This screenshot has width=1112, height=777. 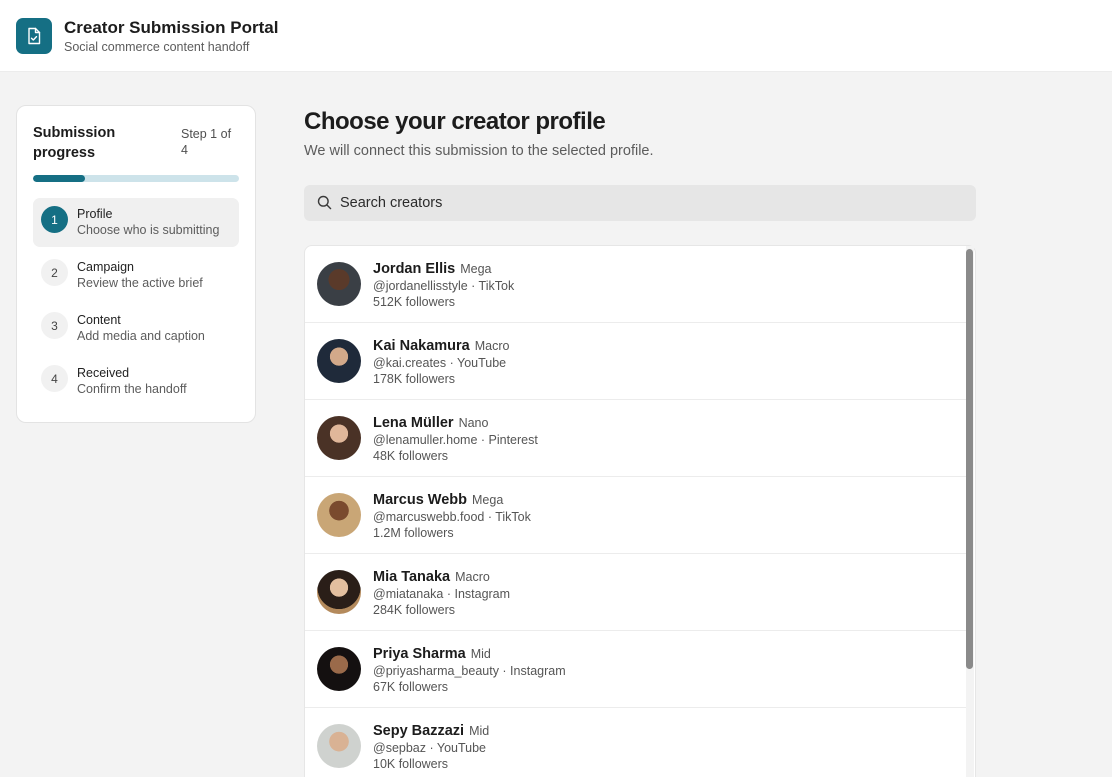 I want to click on step-number: 2, so click(x=54, y=272).